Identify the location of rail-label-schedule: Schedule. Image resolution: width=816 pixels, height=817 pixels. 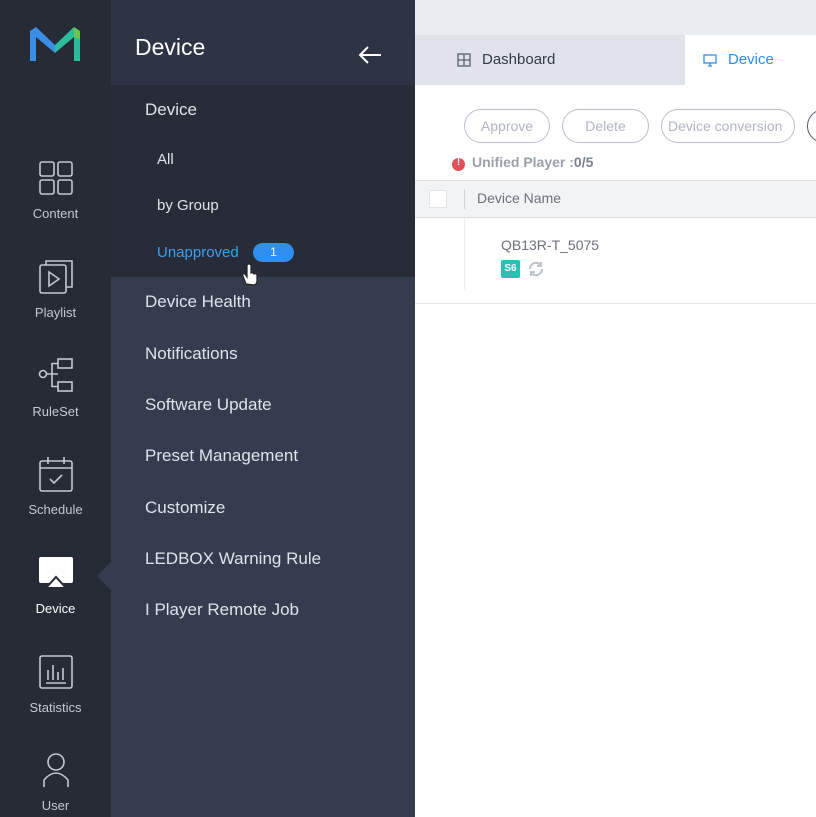
(55, 509).